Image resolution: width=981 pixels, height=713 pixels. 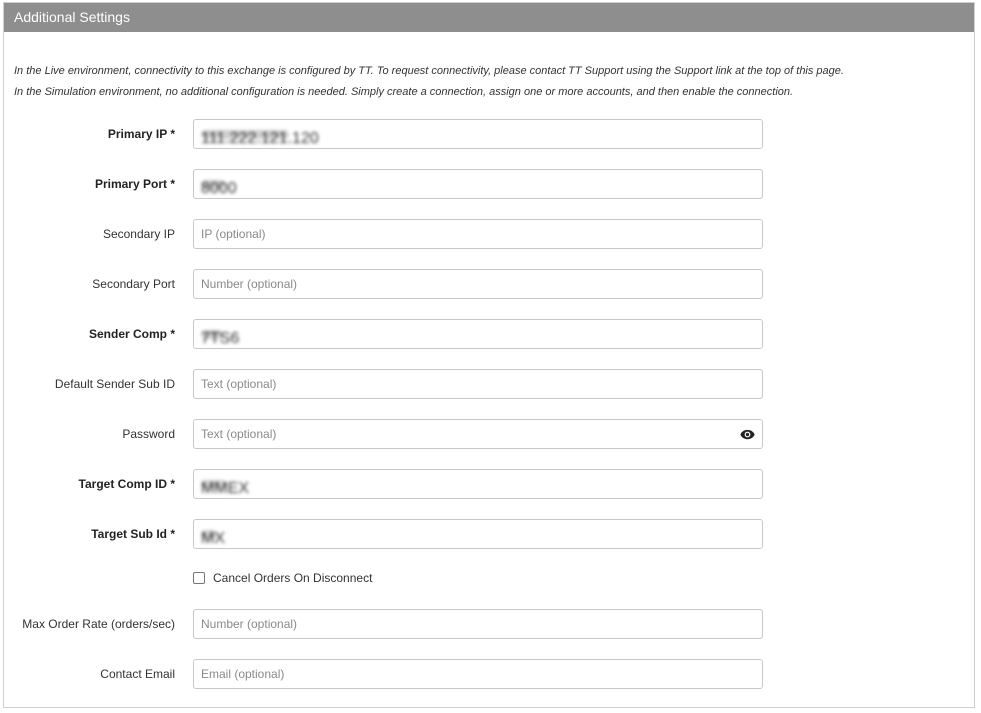 I want to click on password-field, so click(x=478, y=434).